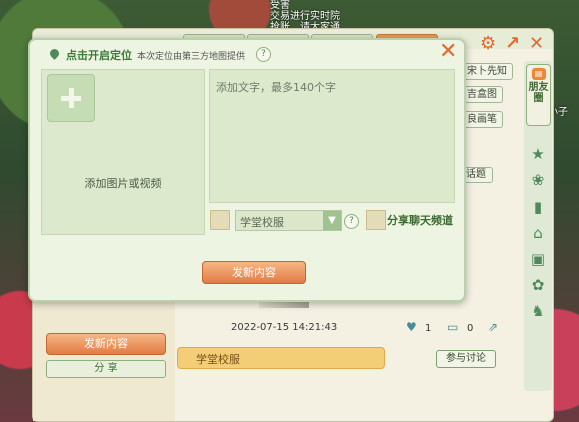  I want to click on topic-select: 学堂校服 ▼, so click(288, 220).